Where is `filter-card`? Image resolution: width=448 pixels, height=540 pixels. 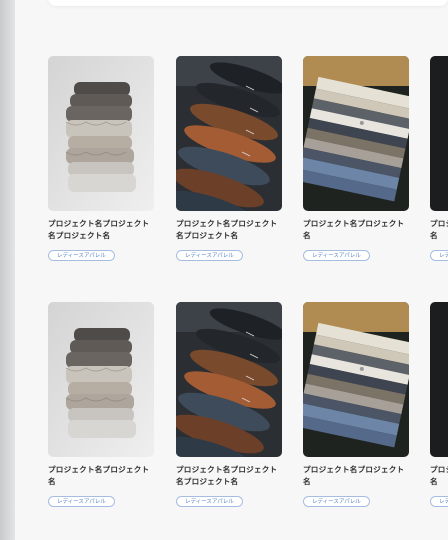
filter-card is located at coordinates (248, 3).